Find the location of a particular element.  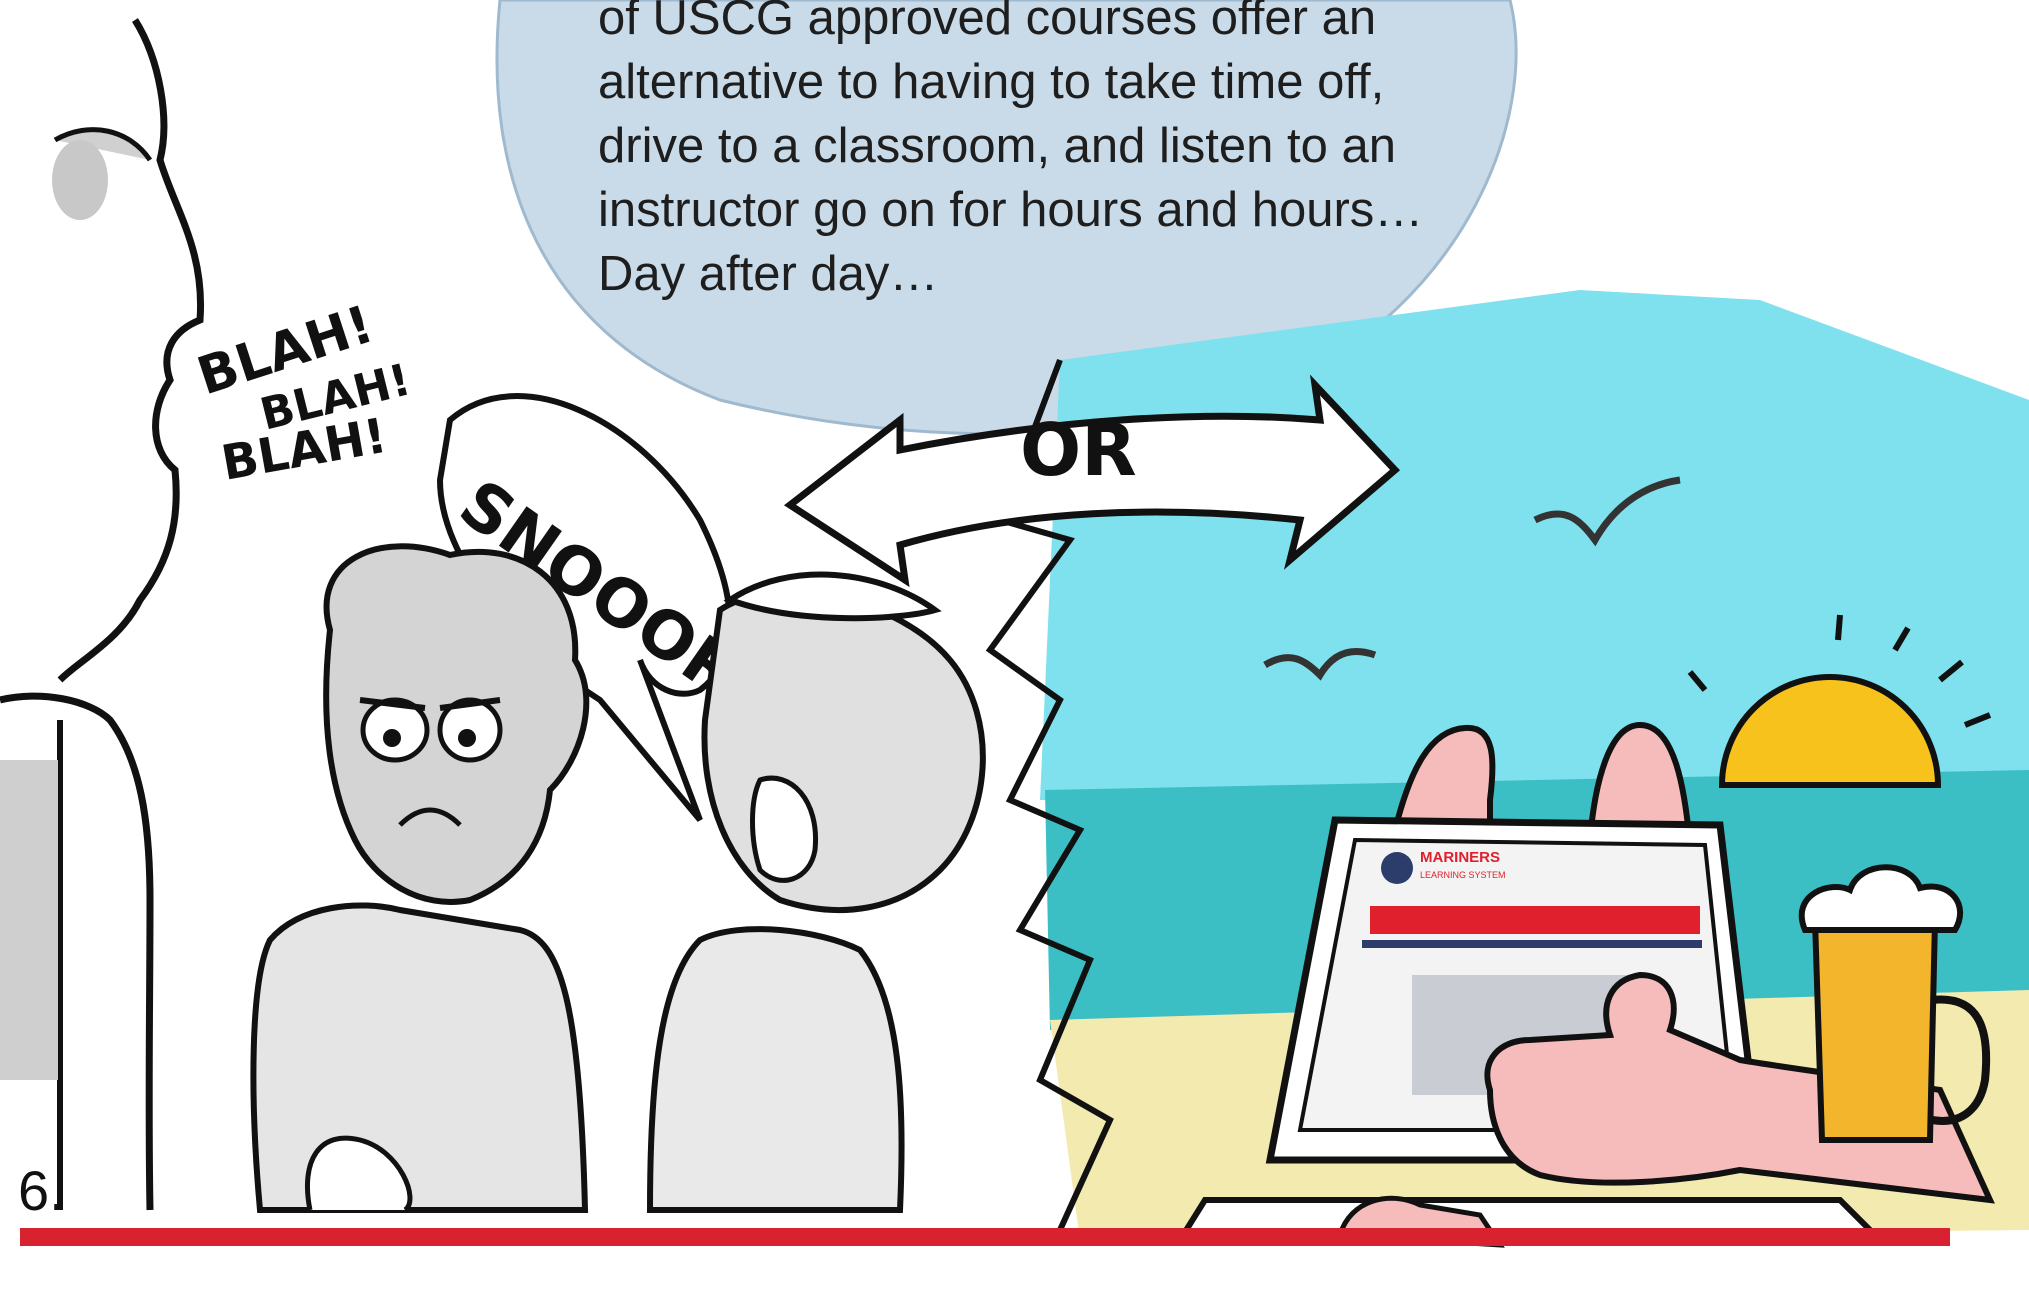

brand-navy-bar is located at coordinates (1532, 944).